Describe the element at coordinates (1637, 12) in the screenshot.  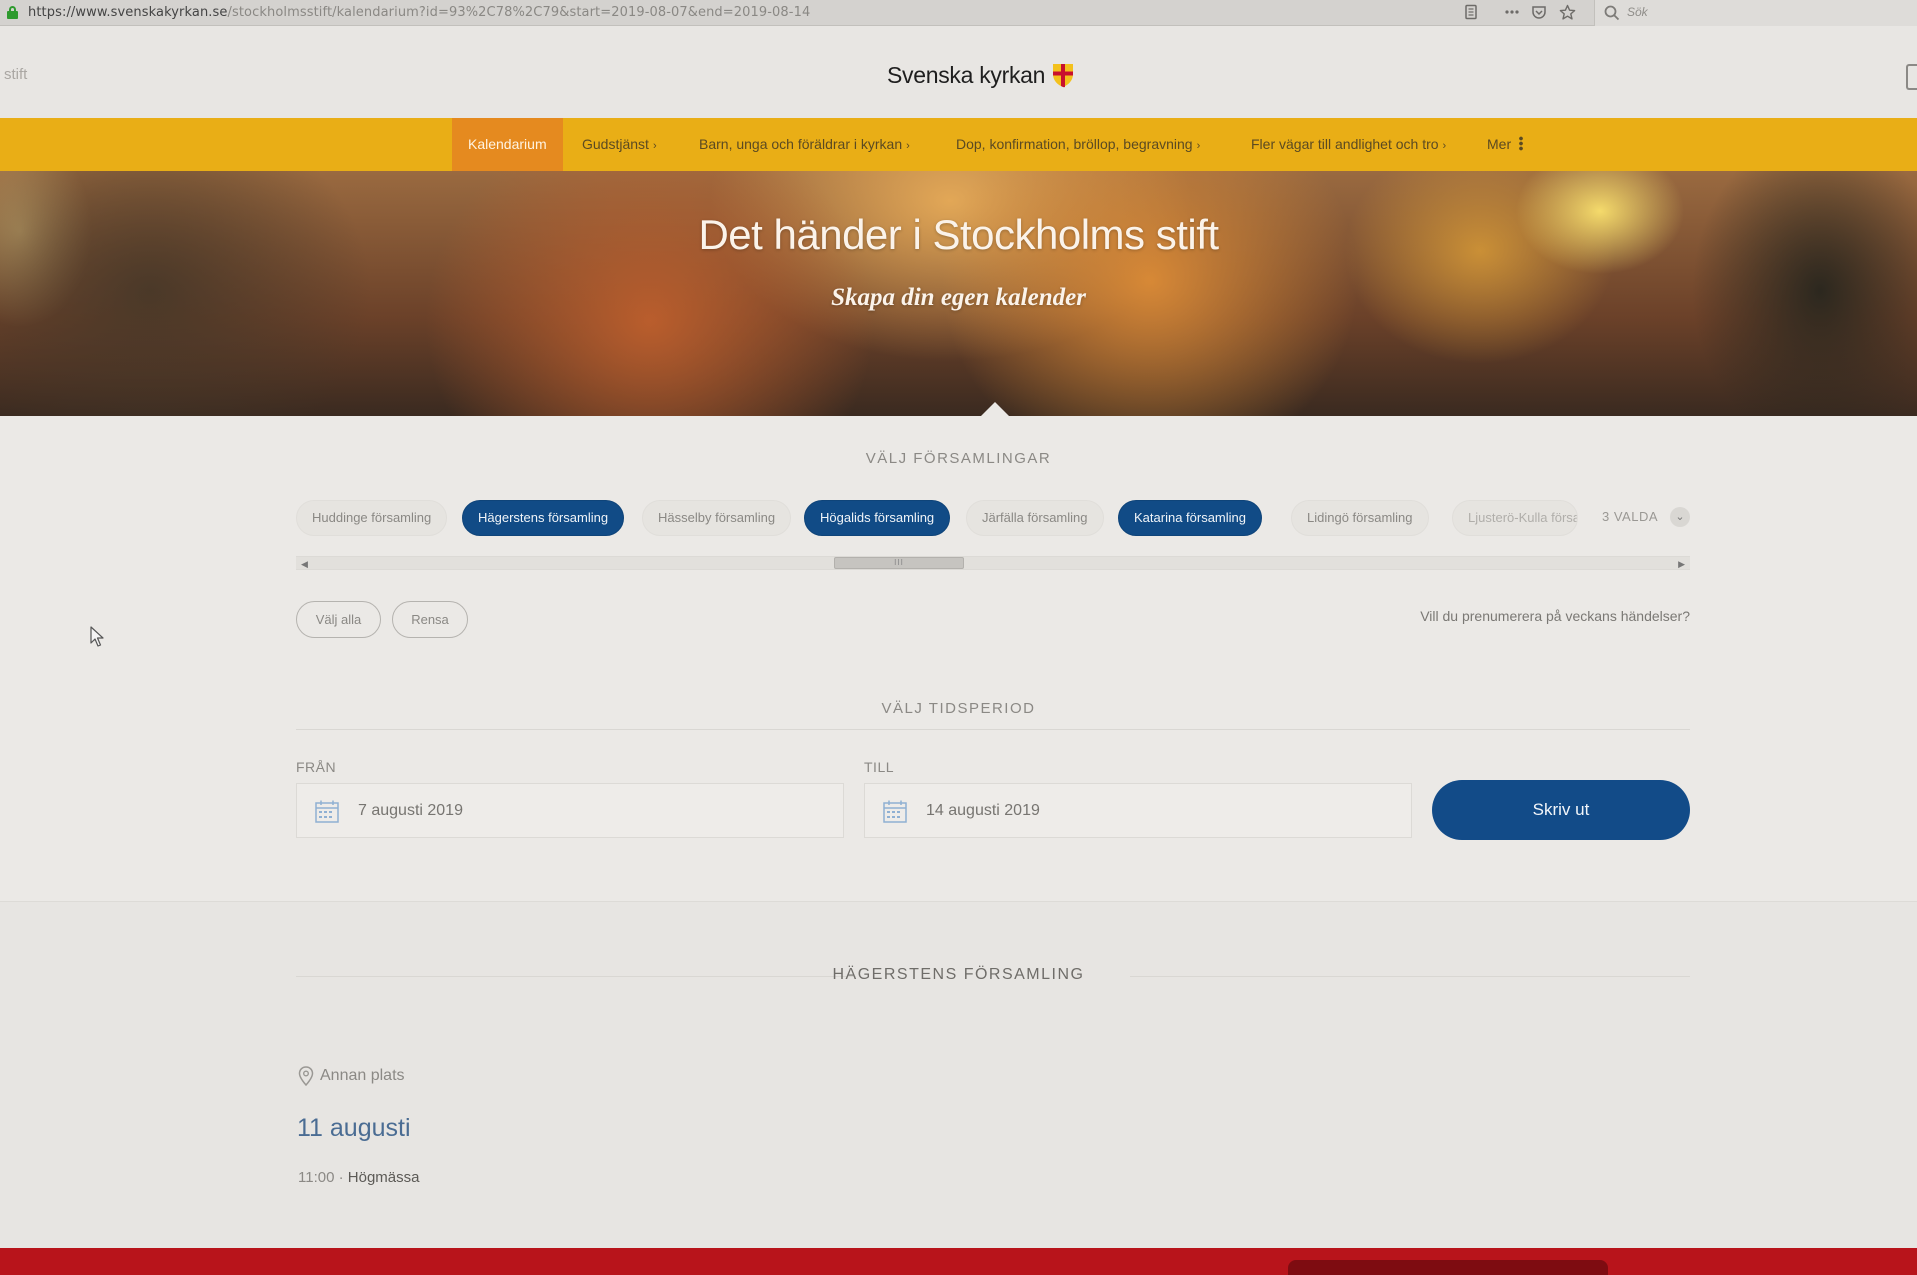
I see `search-placeholder: Sök` at that location.